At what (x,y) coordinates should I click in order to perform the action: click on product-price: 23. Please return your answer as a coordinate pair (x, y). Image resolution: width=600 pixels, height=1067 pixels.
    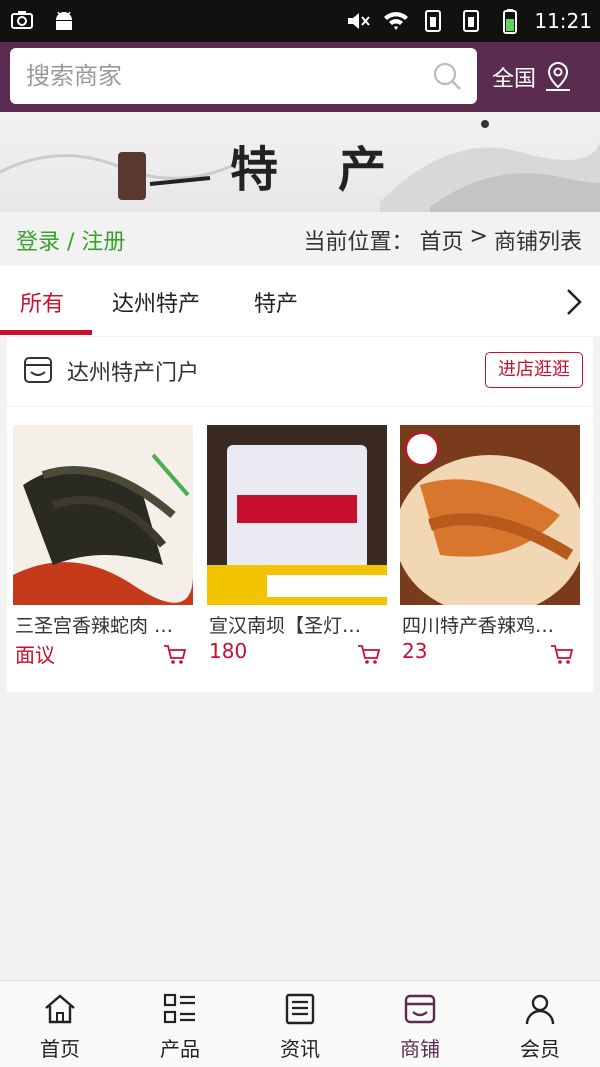
    Looking at the image, I should click on (415, 651).